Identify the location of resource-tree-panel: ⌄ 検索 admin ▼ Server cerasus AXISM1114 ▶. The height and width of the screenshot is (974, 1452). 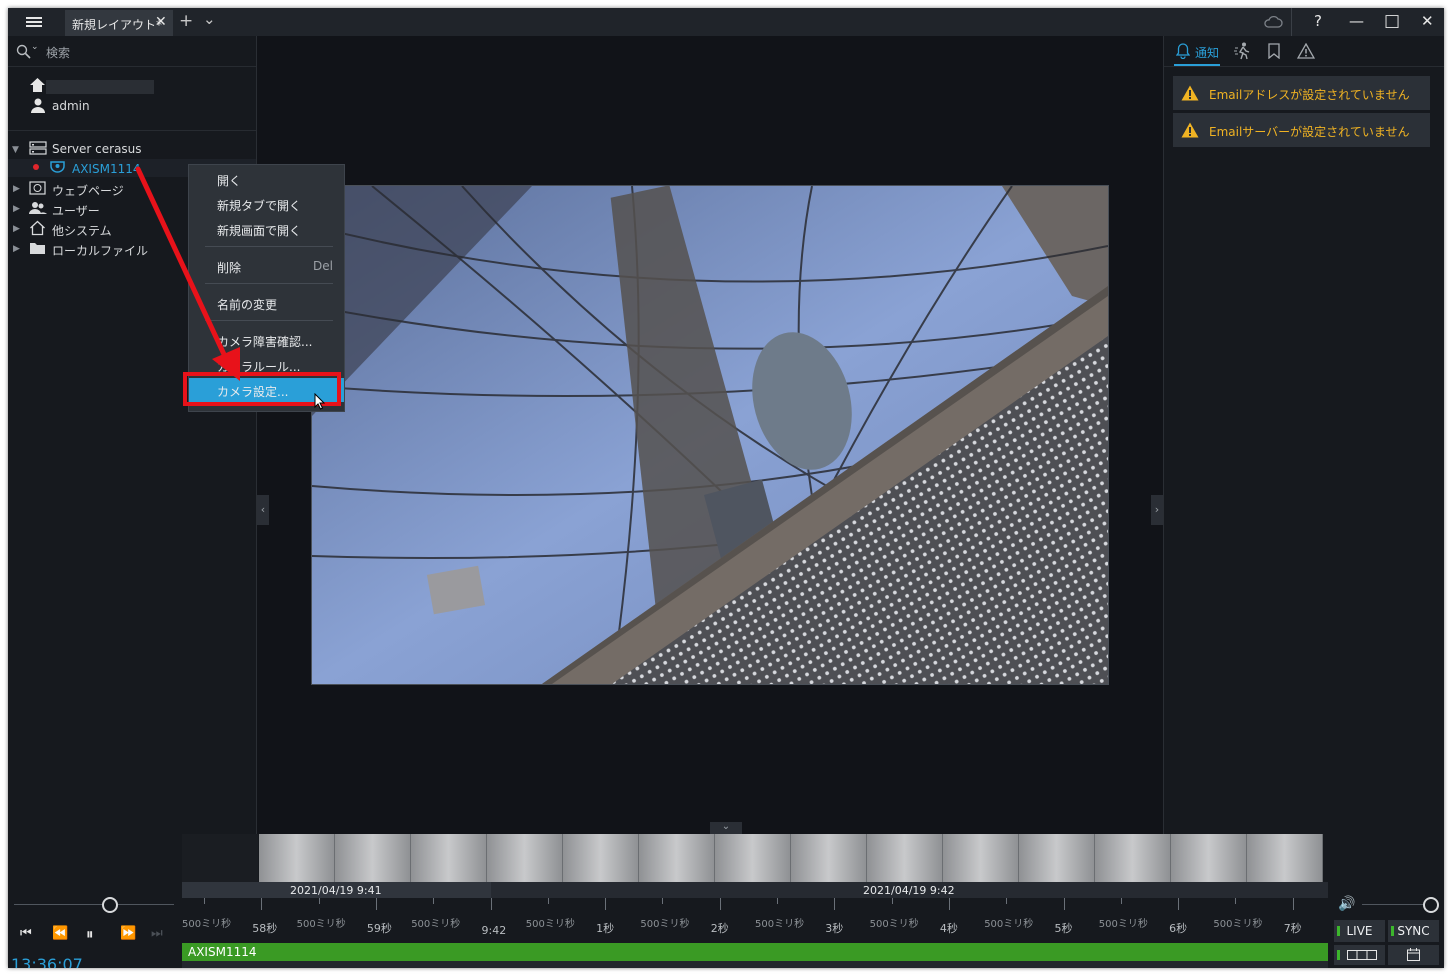
(132, 435).